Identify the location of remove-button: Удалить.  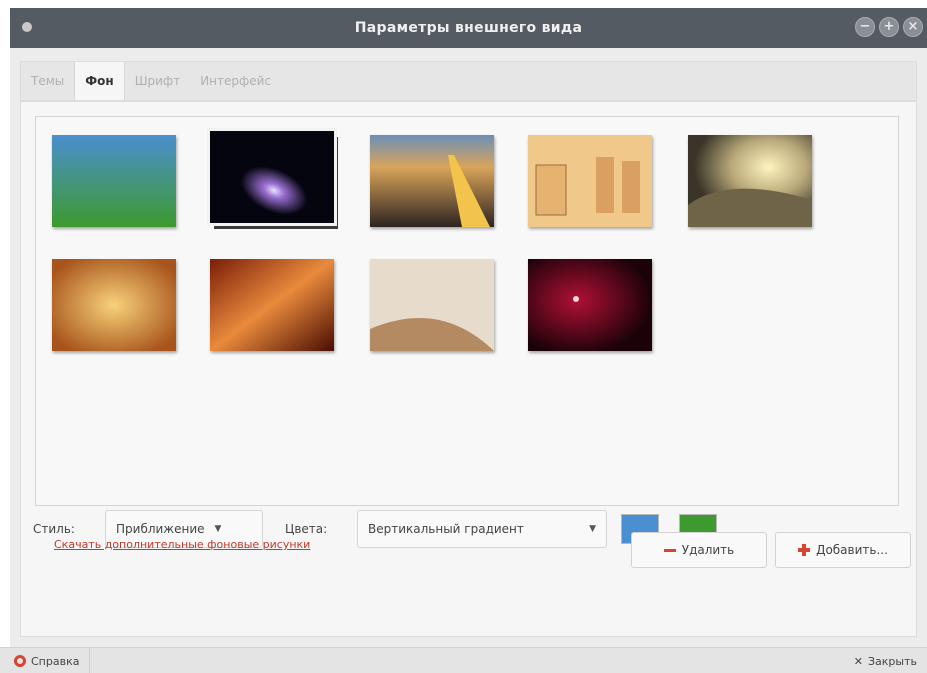
(699, 550).